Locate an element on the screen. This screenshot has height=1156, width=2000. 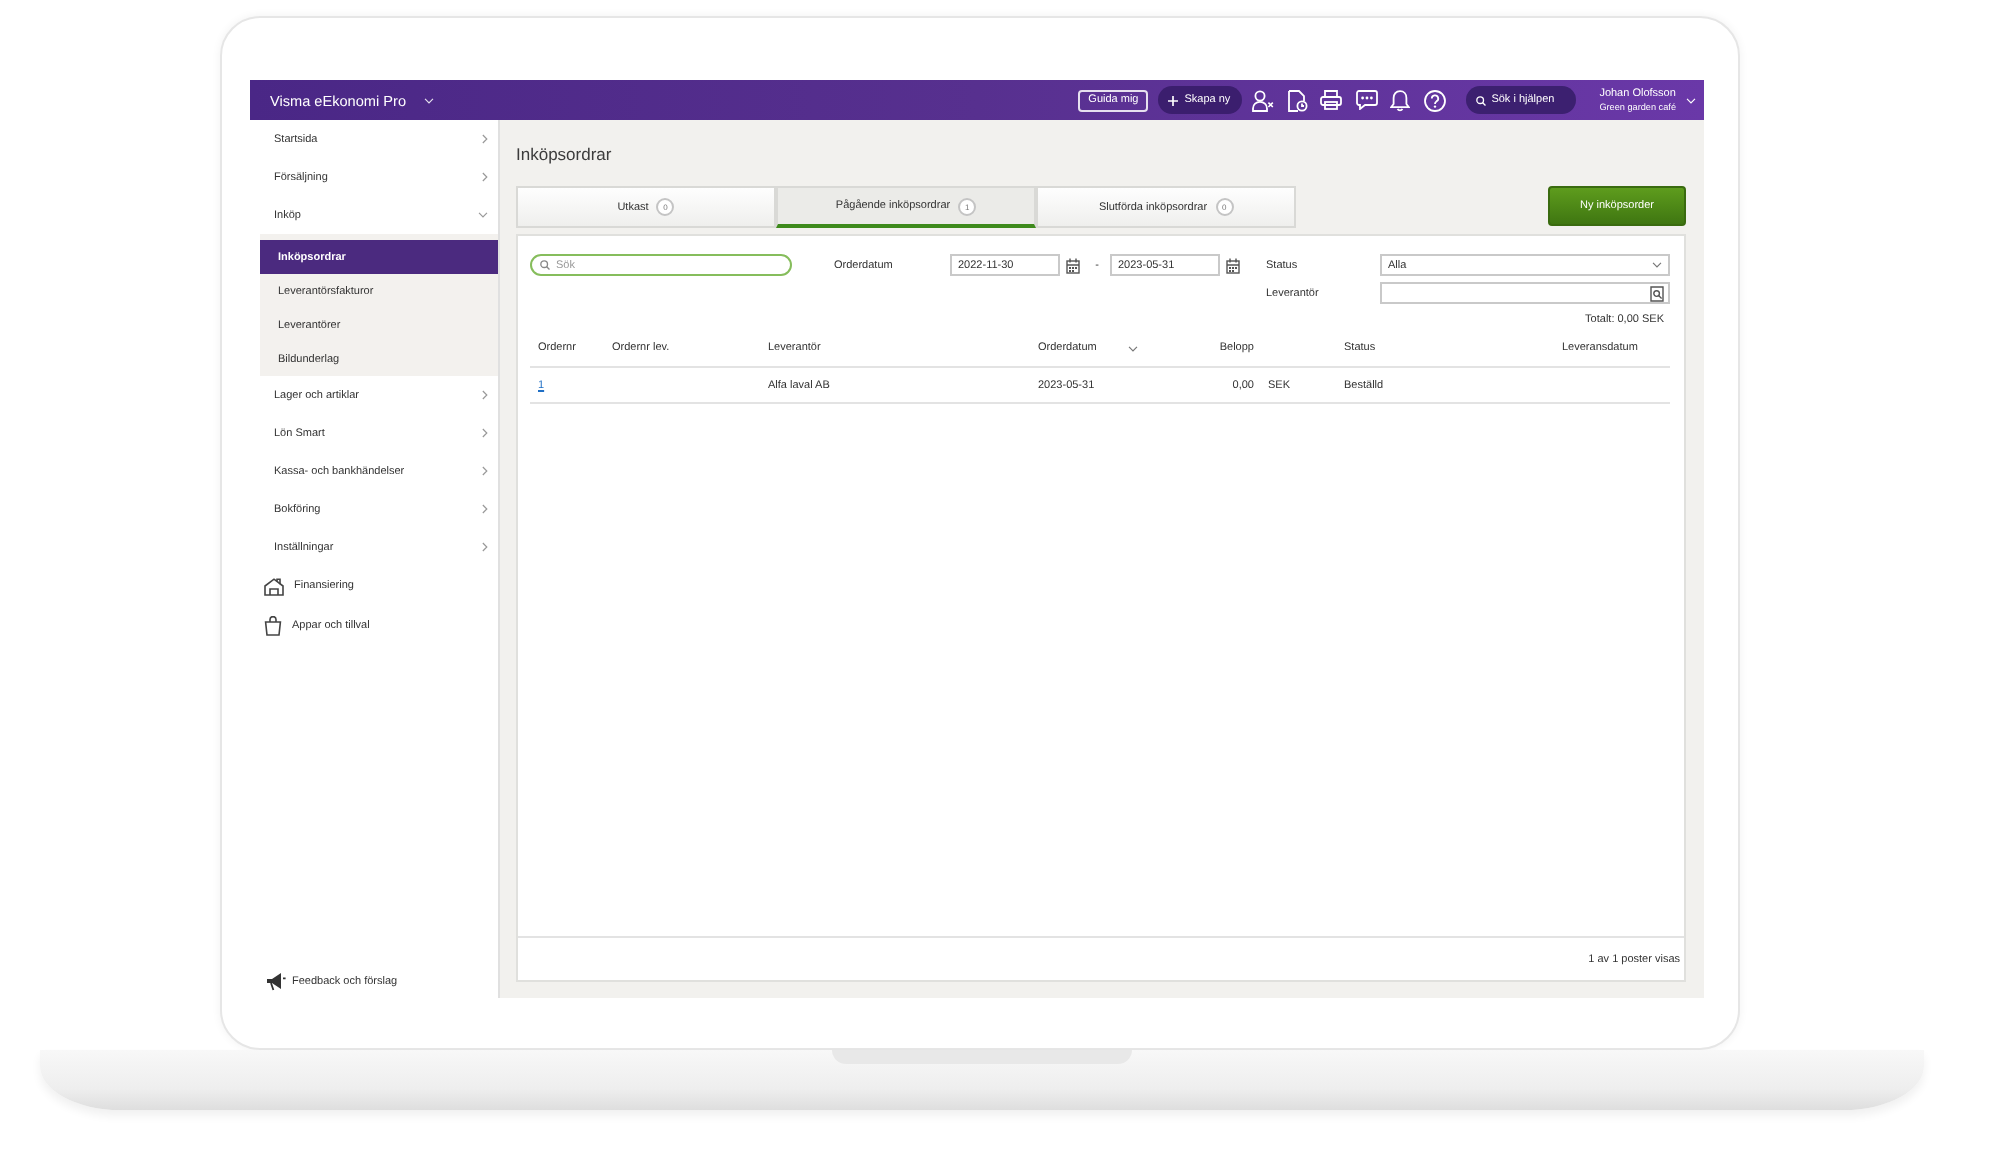
bell-icon is located at coordinates (1400, 100).